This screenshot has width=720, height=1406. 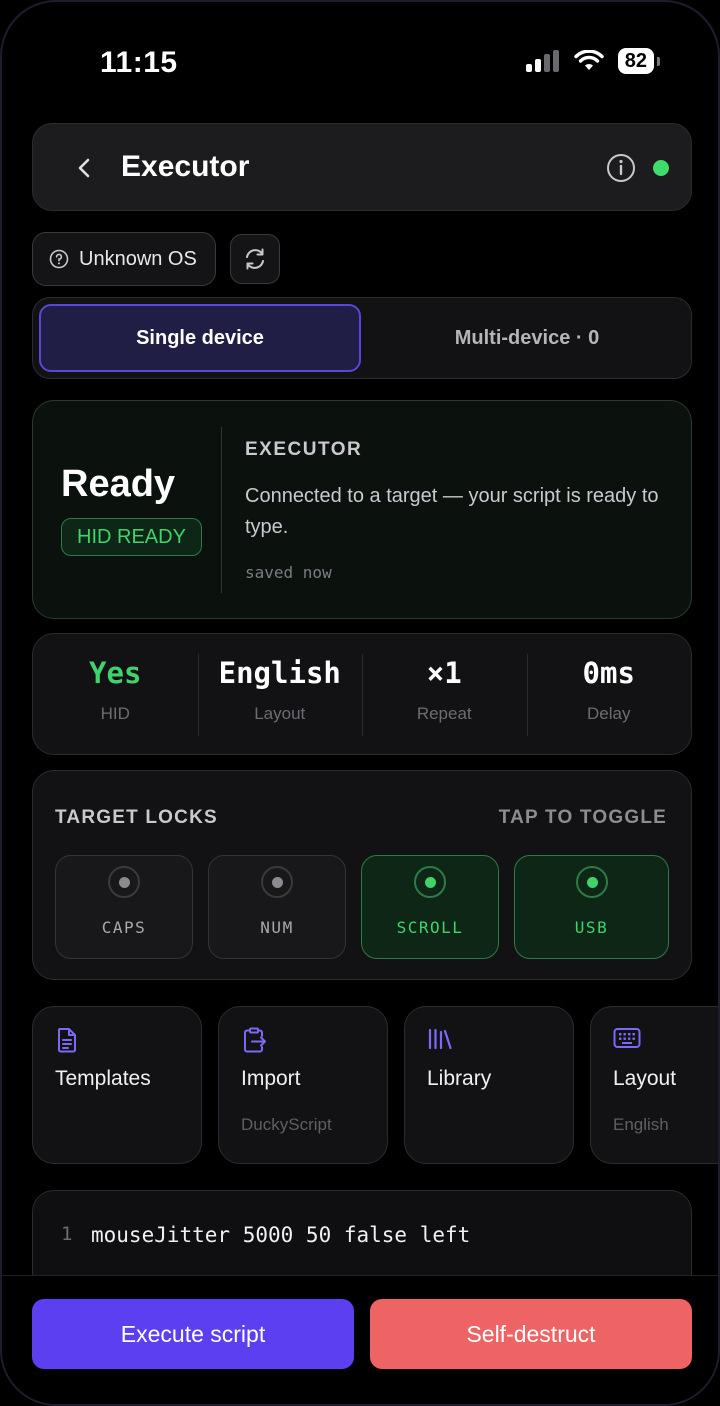 I want to click on stat-label: Layout, so click(x=280, y=713).